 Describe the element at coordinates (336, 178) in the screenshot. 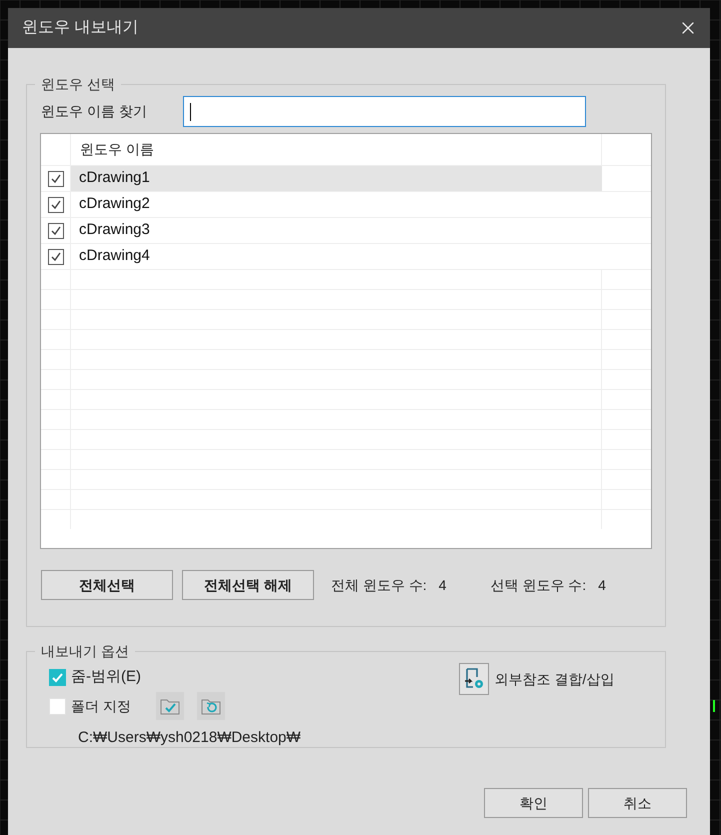

I see `list-row: cDrawing1` at that location.